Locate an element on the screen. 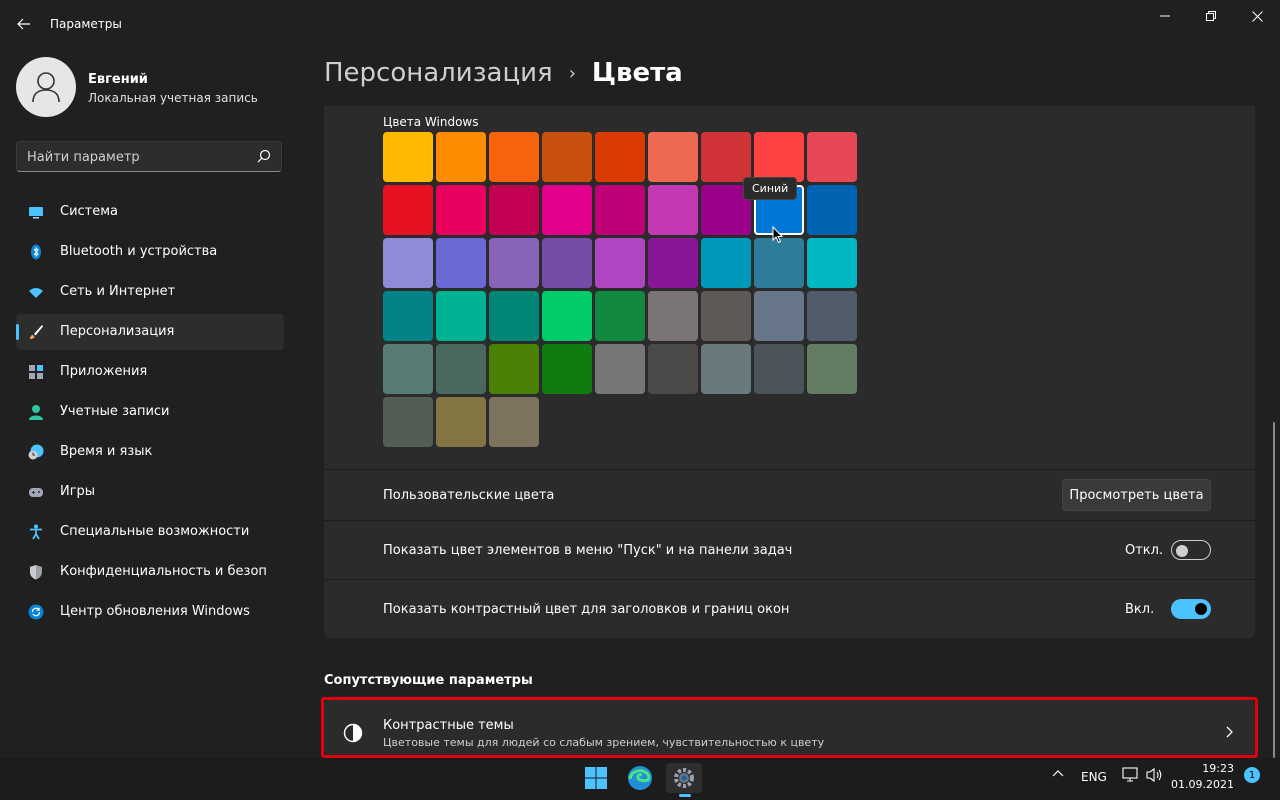  avatar is located at coordinates (46, 87).